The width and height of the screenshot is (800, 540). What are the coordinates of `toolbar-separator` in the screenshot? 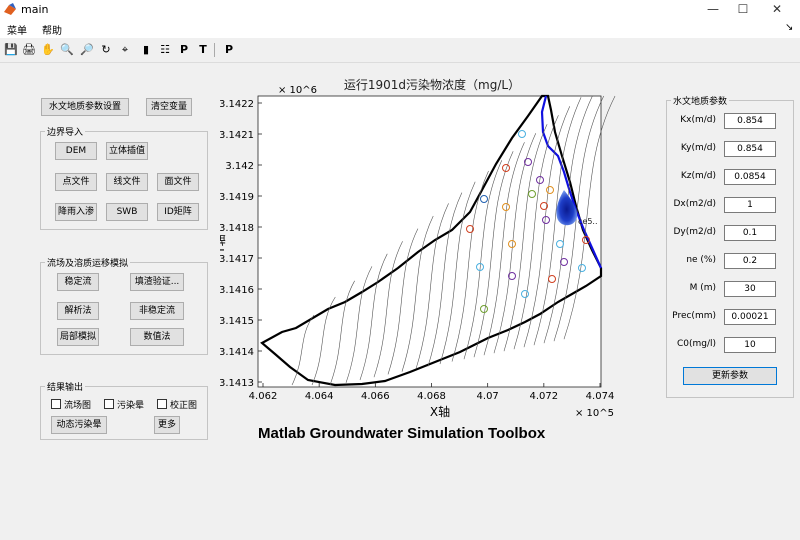 It's located at (214, 50).